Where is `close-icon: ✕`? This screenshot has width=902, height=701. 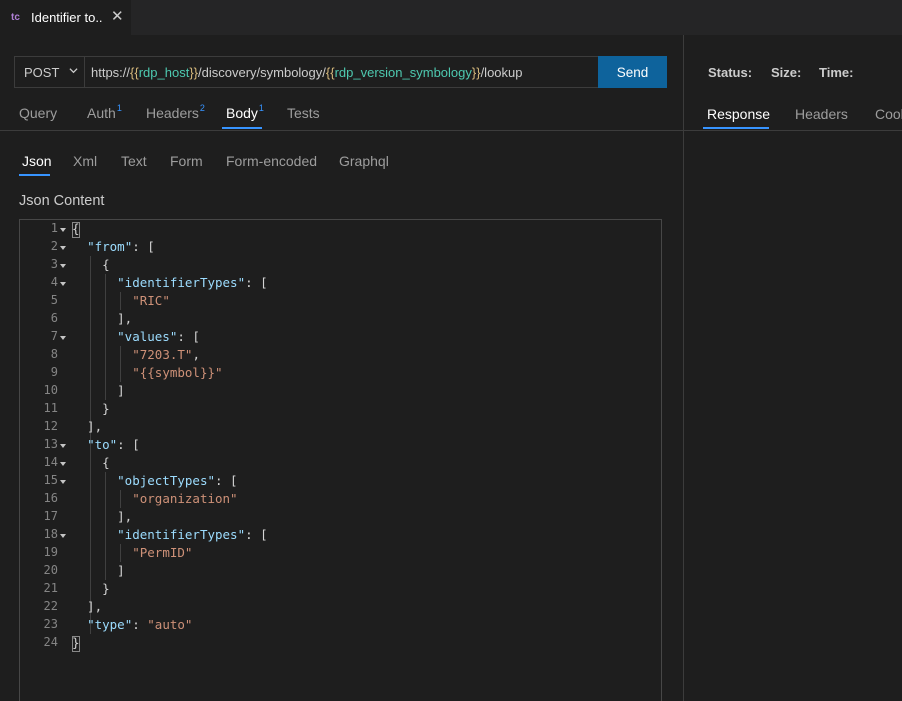
close-icon: ✕ is located at coordinates (117, 17).